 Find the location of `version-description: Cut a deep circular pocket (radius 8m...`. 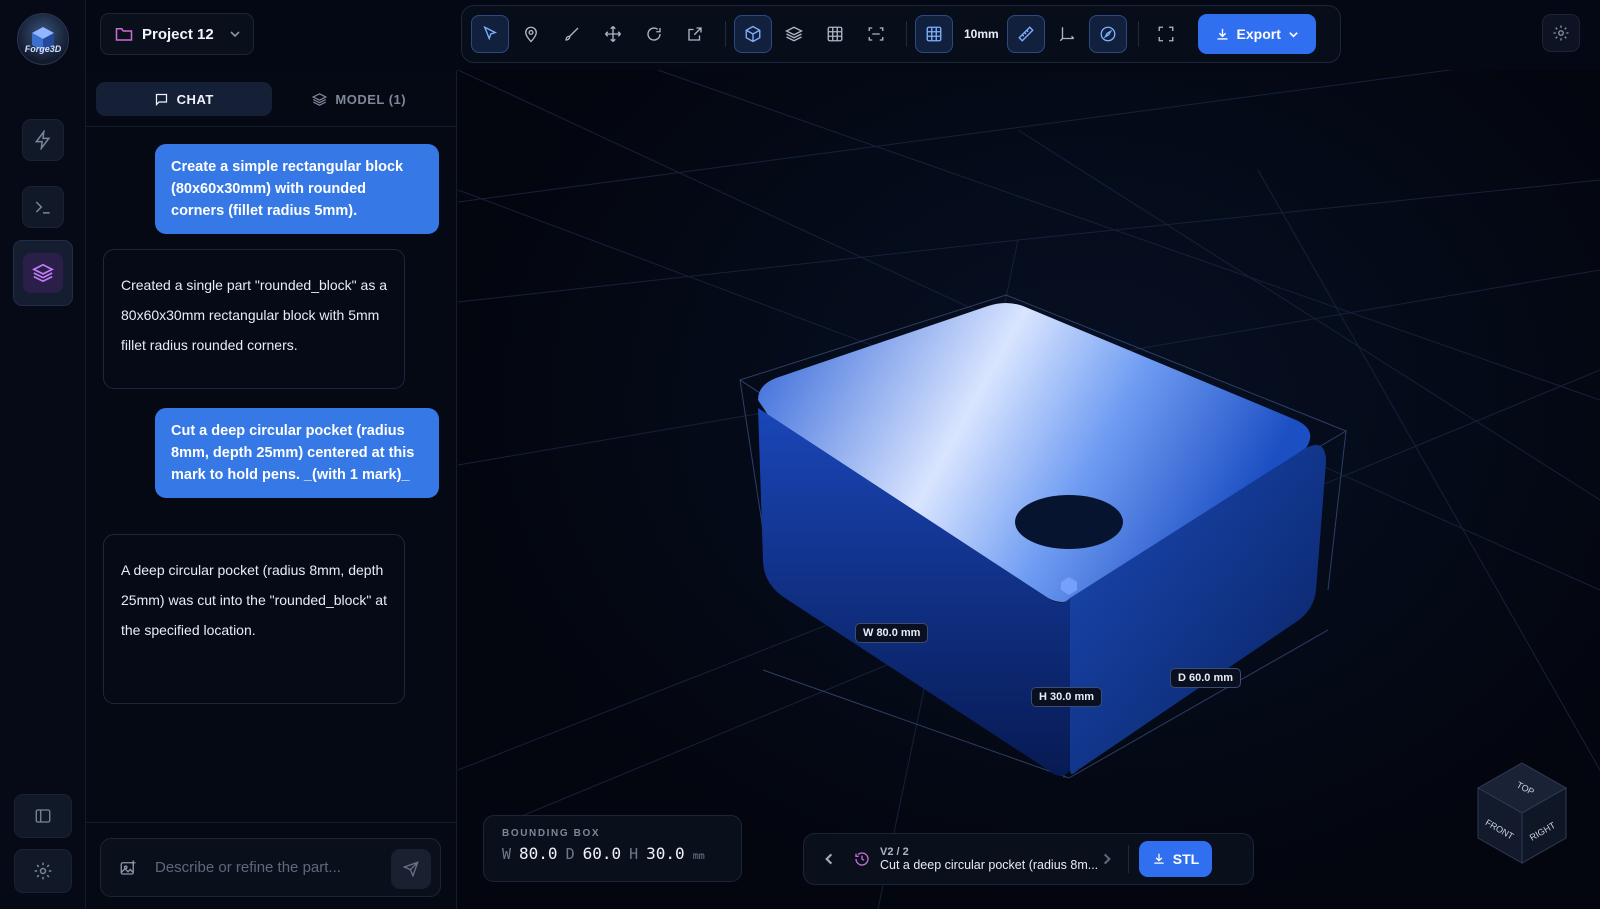

version-description: Cut a deep circular pocket (radius 8m... is located at coordinates (989, 865).